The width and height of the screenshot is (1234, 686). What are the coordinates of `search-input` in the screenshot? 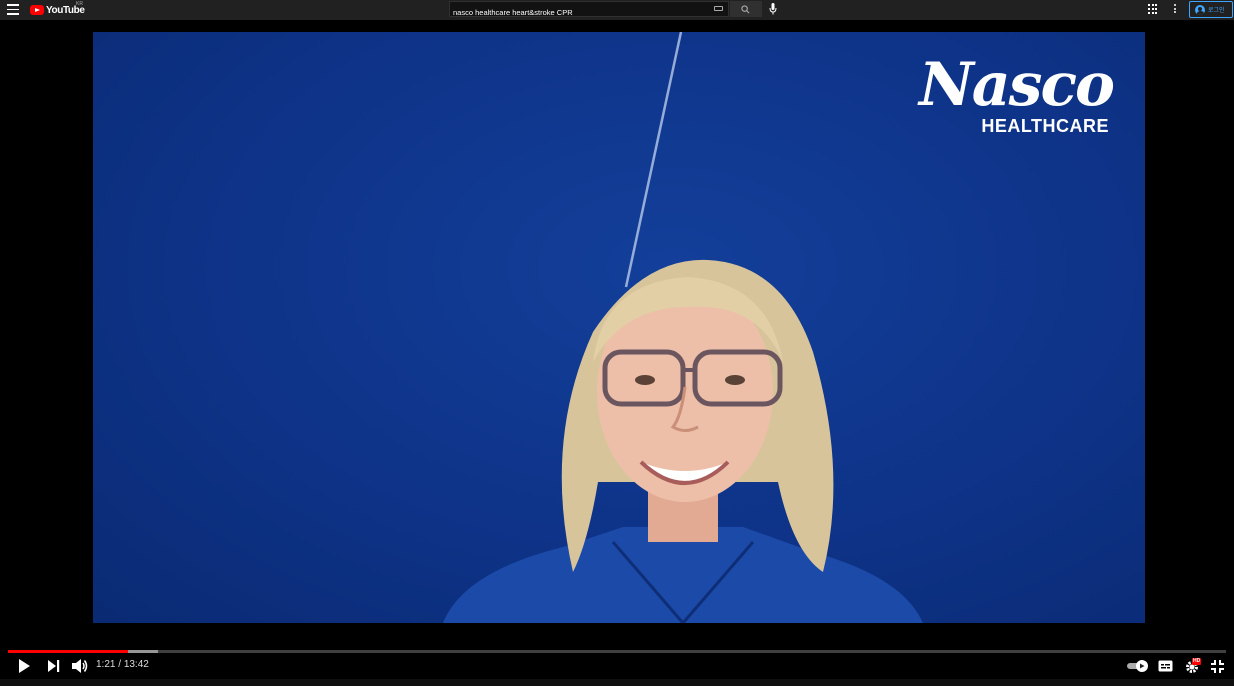 It's located at (579, 12).